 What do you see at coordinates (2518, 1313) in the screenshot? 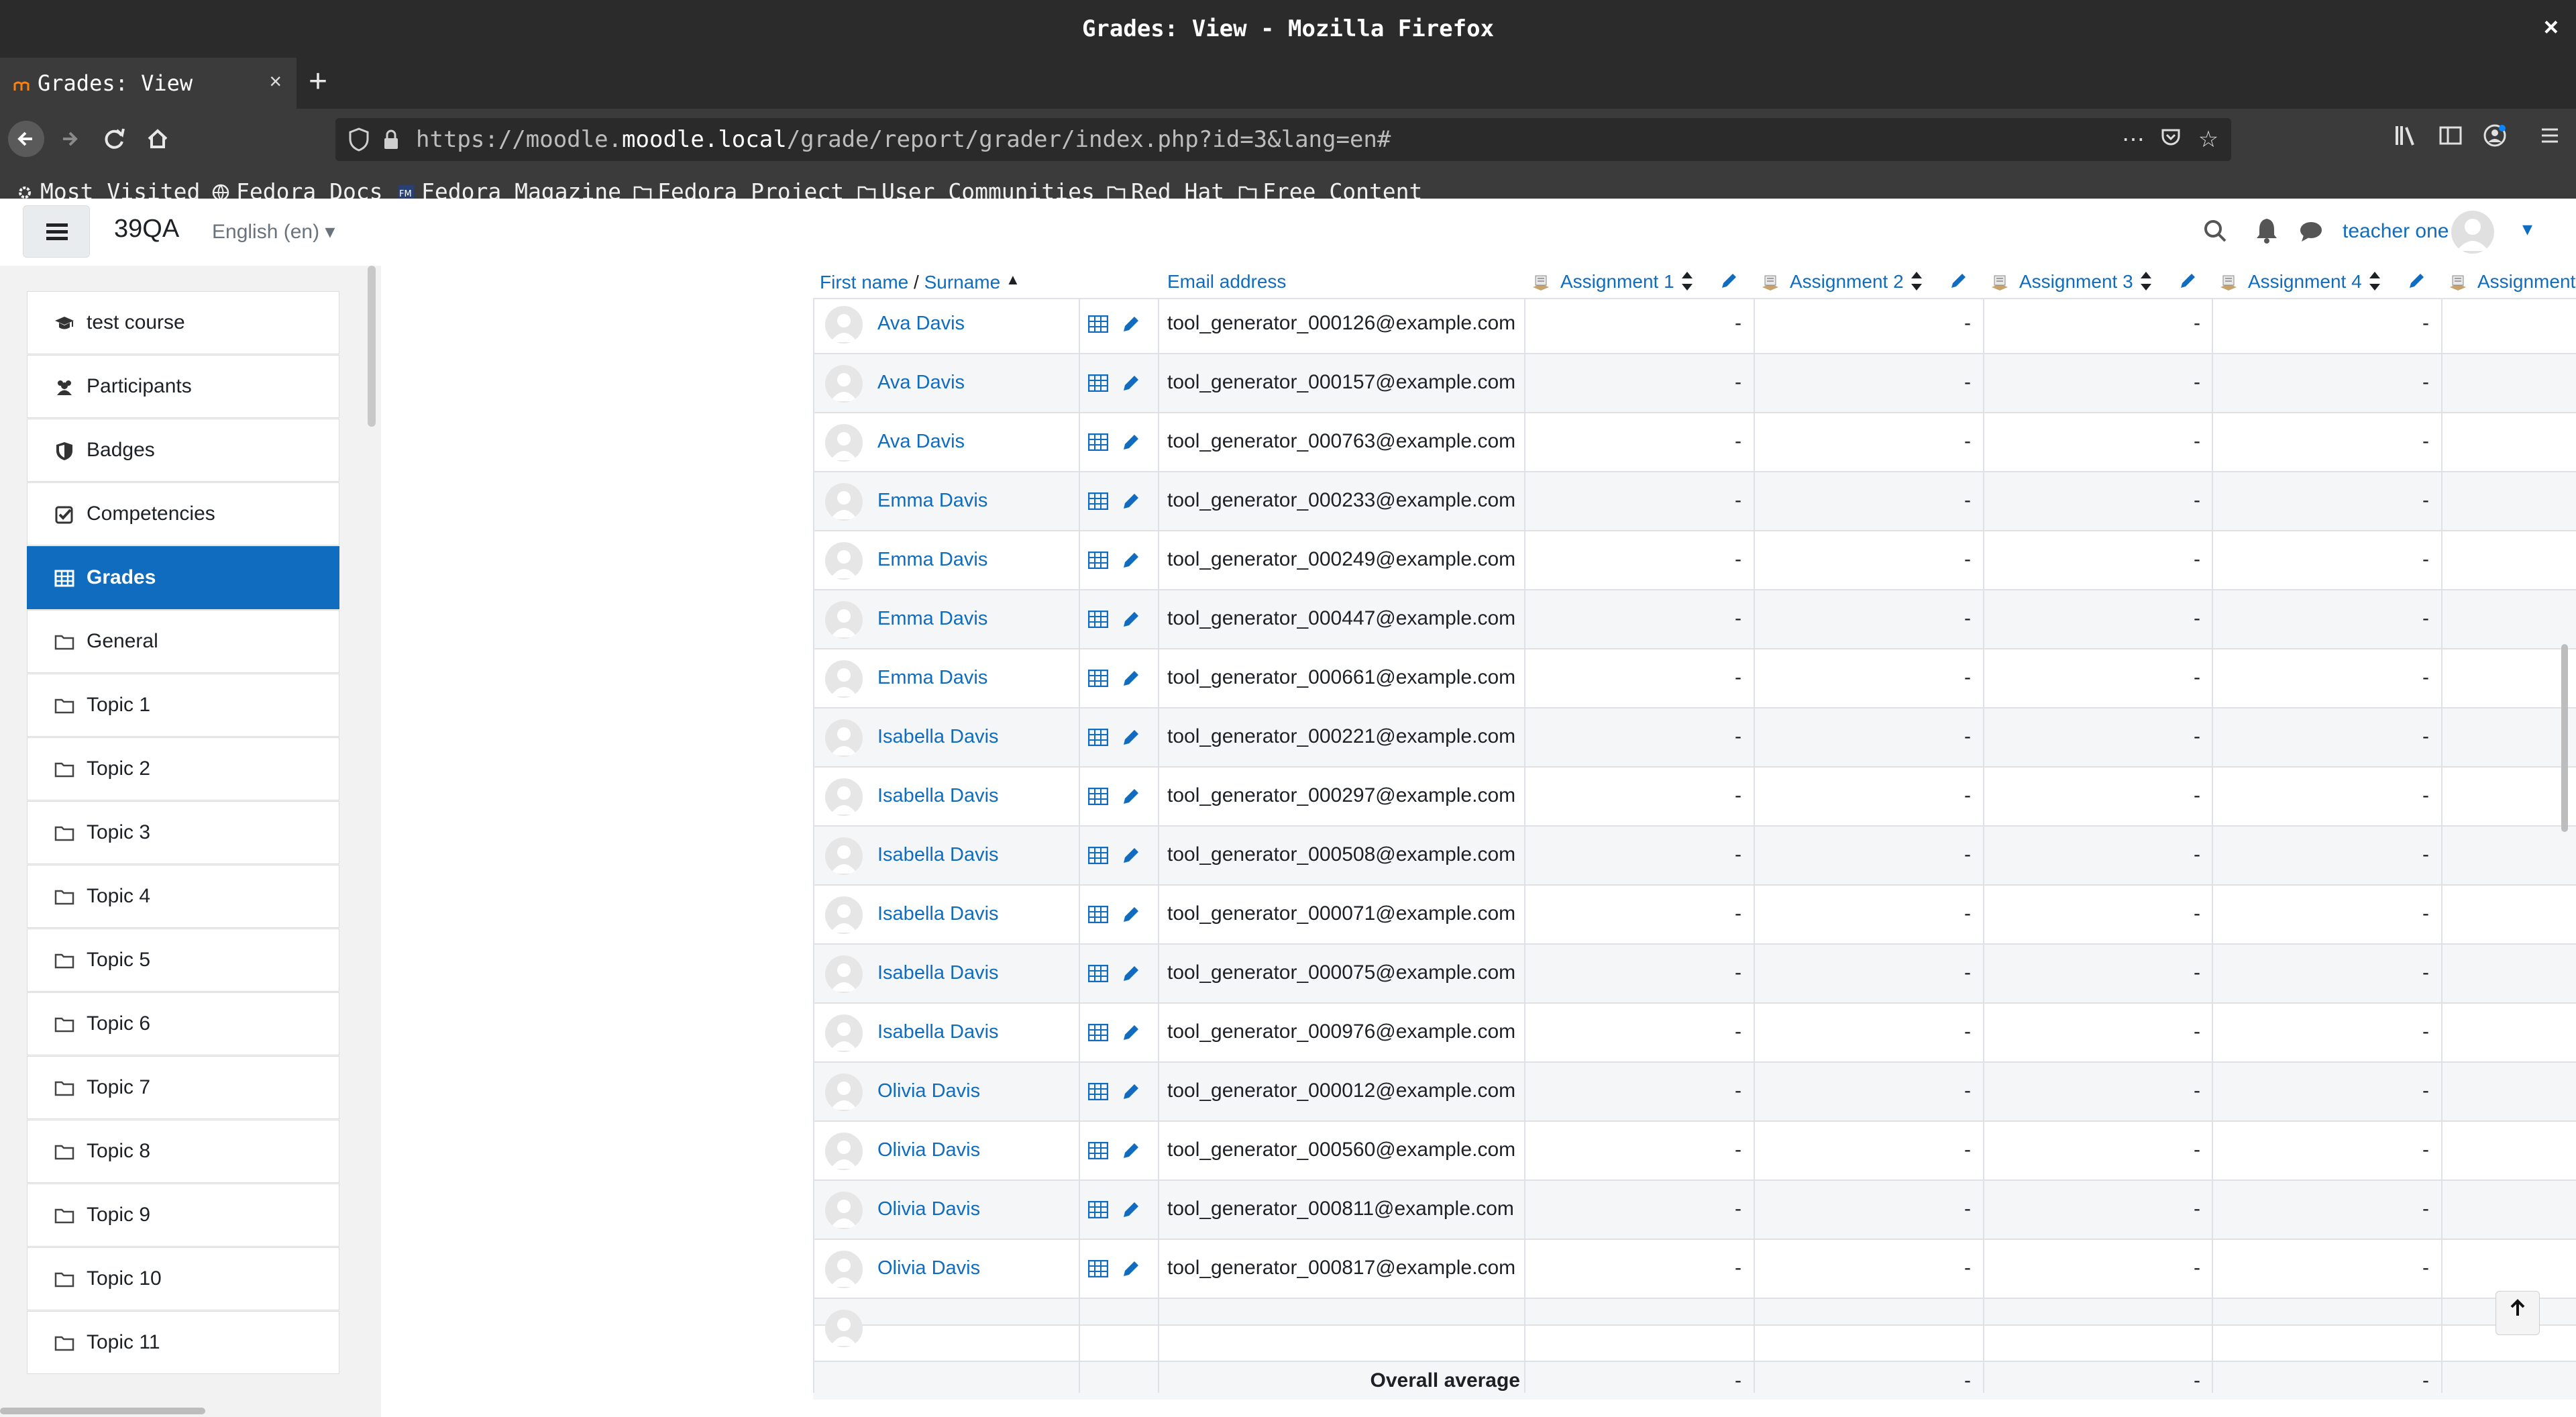
I see `back-to-top-button` at bounding box center [2518, 1313].